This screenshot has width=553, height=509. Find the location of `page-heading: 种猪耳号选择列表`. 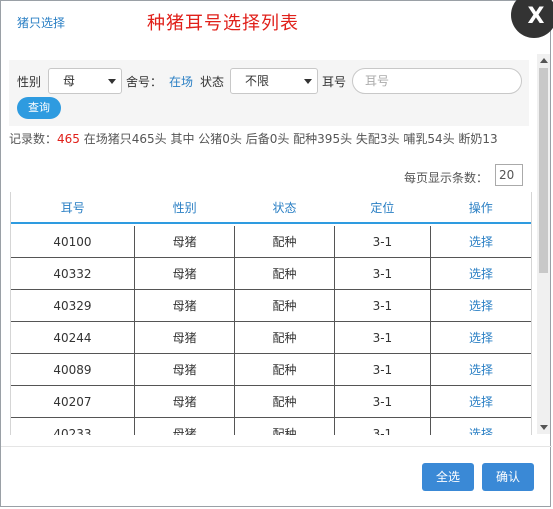

page-heading: 种猪耳号选择列表 is located at coordinates (223, 23).